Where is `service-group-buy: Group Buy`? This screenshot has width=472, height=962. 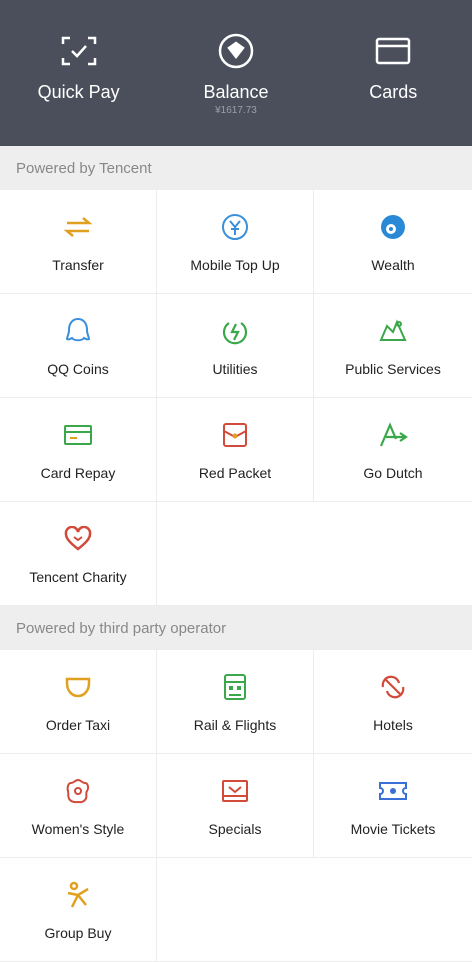
service-group-buy: Group Buy is located at coordinates (78, 910).